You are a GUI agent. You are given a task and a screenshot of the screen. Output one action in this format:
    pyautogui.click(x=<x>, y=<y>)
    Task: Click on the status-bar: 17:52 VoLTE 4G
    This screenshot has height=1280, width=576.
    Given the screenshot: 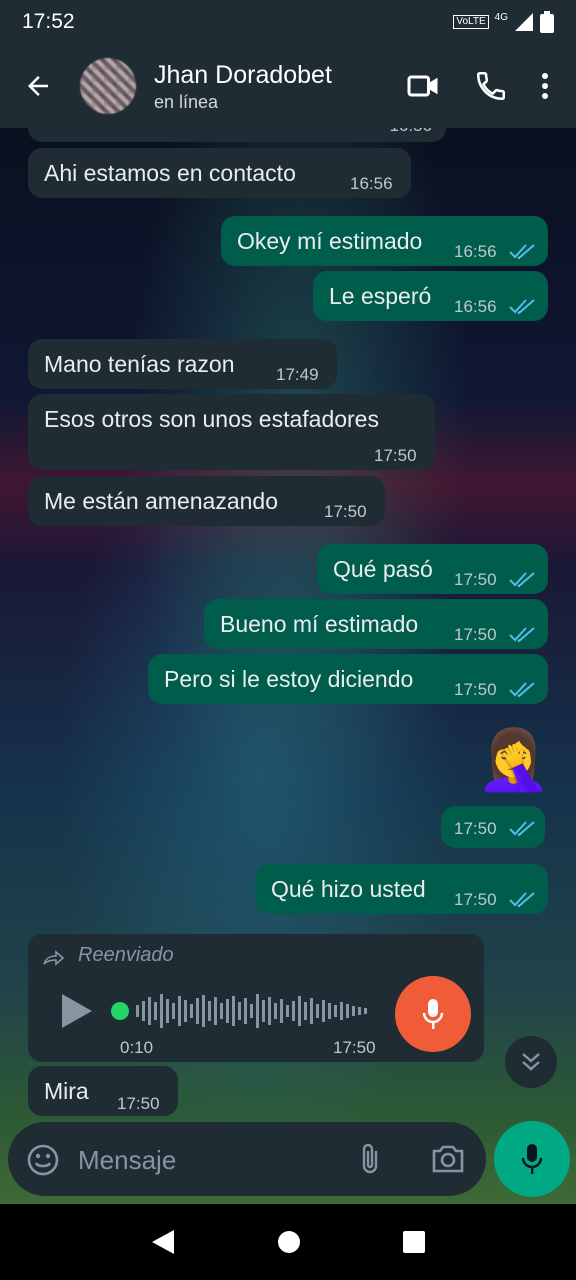 What is the action you would take?
    pyautogui.click(x=288, y=22)
    